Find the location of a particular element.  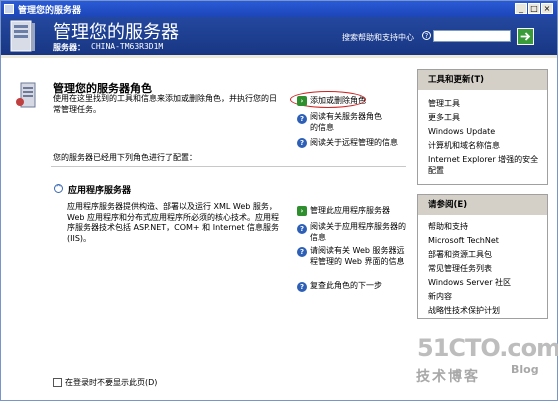

panel-item-admin-tools: 管理工具 is located at coordinates (444, 103).